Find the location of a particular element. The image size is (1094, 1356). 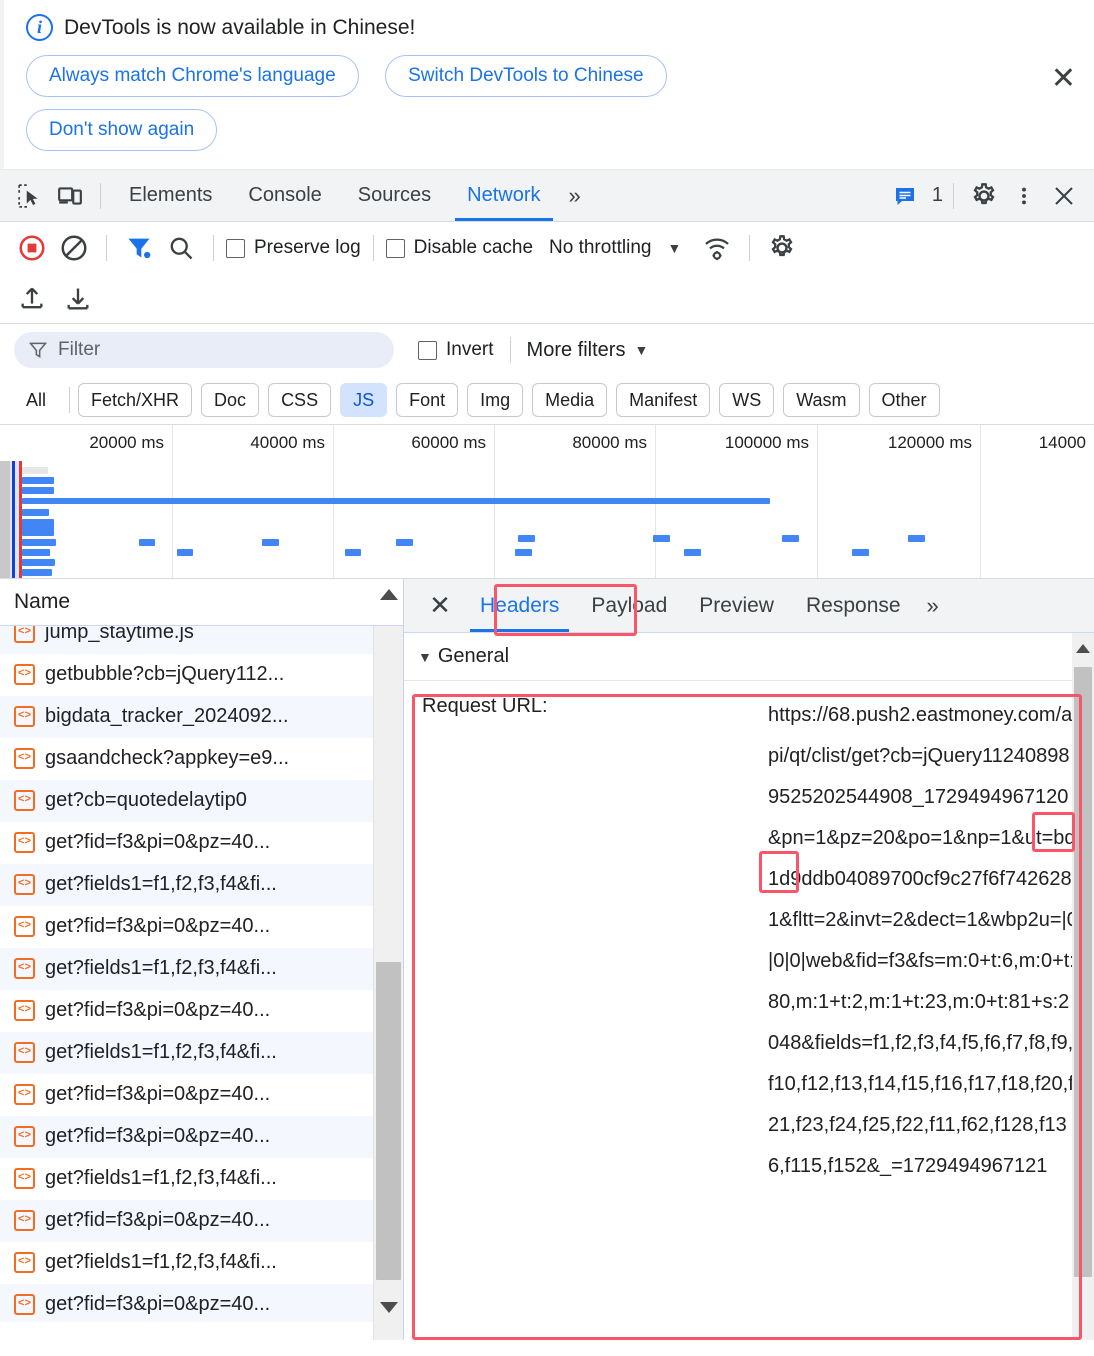

record-button is located at coordinates (32, 248).